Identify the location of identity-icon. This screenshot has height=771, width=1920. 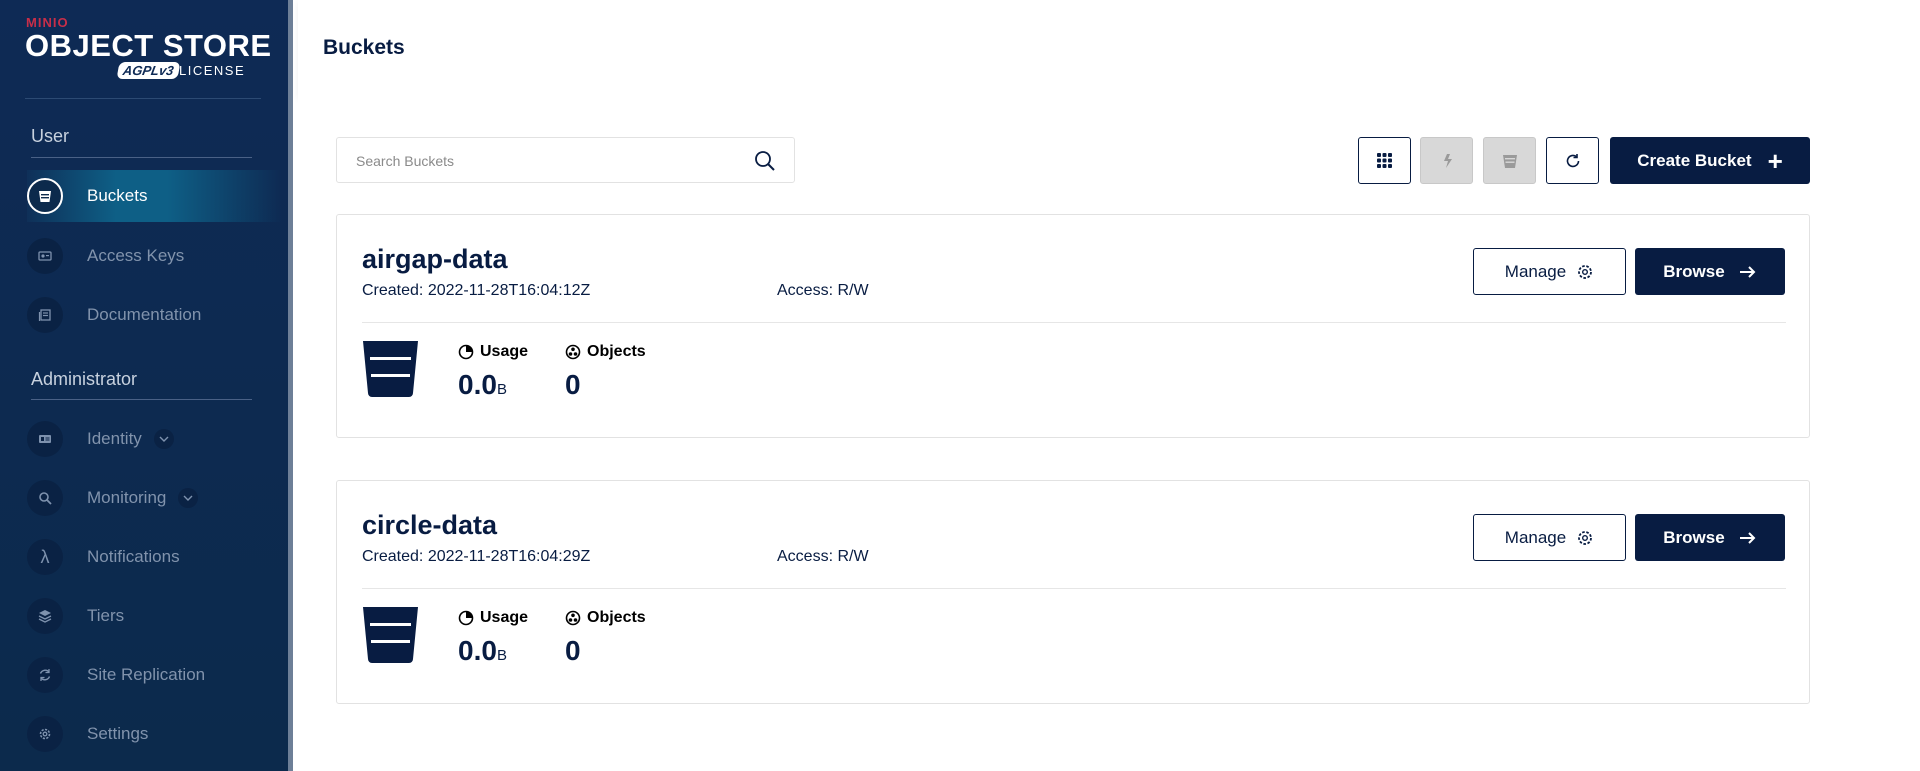
(45, 439).